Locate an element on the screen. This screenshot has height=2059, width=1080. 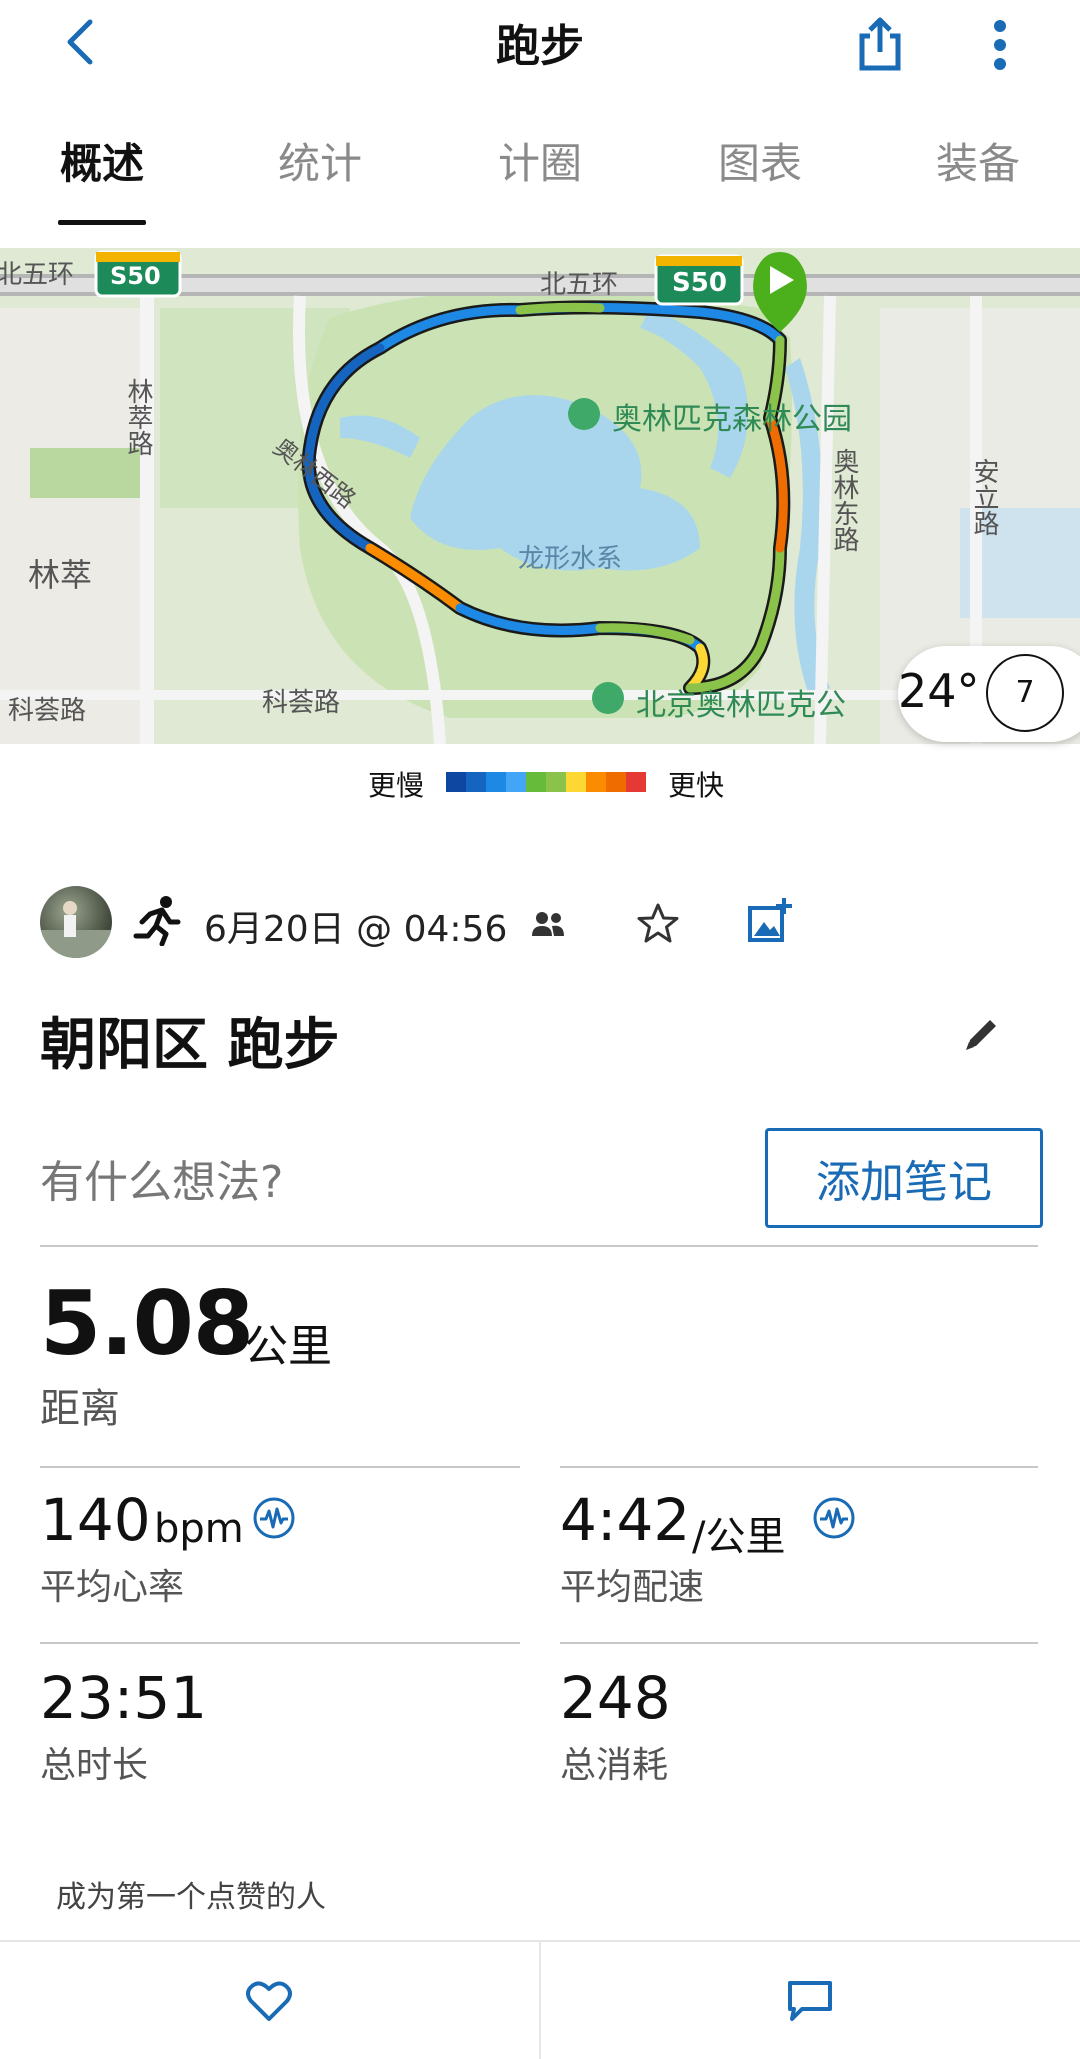
bj-park-poi-icon is located at coordinates (608, 698).